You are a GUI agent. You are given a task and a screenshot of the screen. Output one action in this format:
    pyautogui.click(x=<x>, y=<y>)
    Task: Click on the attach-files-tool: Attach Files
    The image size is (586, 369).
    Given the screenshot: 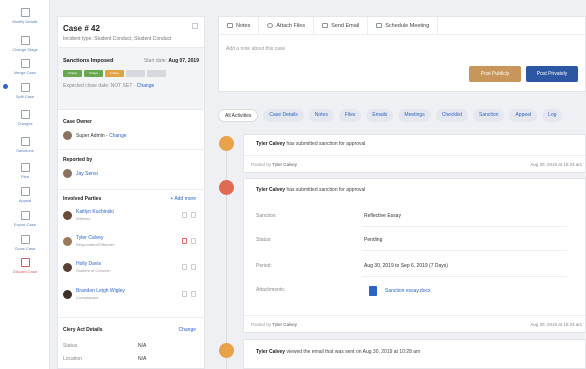 What is the action you would take?
    pyautogui.click(x=287, y=25)
    